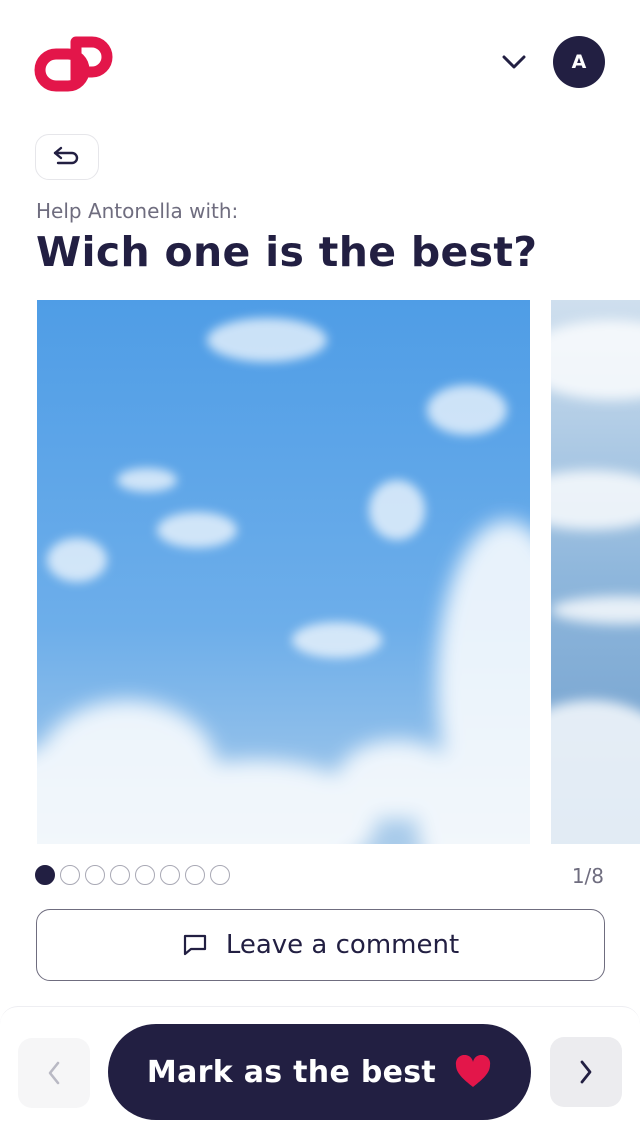 Image resolution: width=640 pixels, height=1138 pixels. I want to click on clouds-from-above-photo, so click(595, 572).